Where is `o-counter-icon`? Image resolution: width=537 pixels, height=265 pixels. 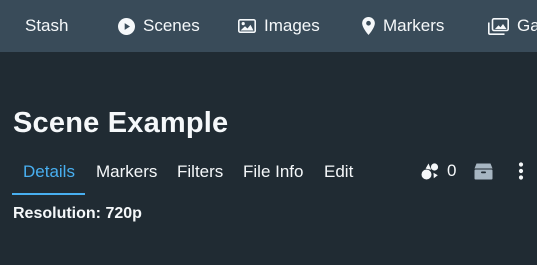
o-counter-icon is located at coordinates (430, 170).